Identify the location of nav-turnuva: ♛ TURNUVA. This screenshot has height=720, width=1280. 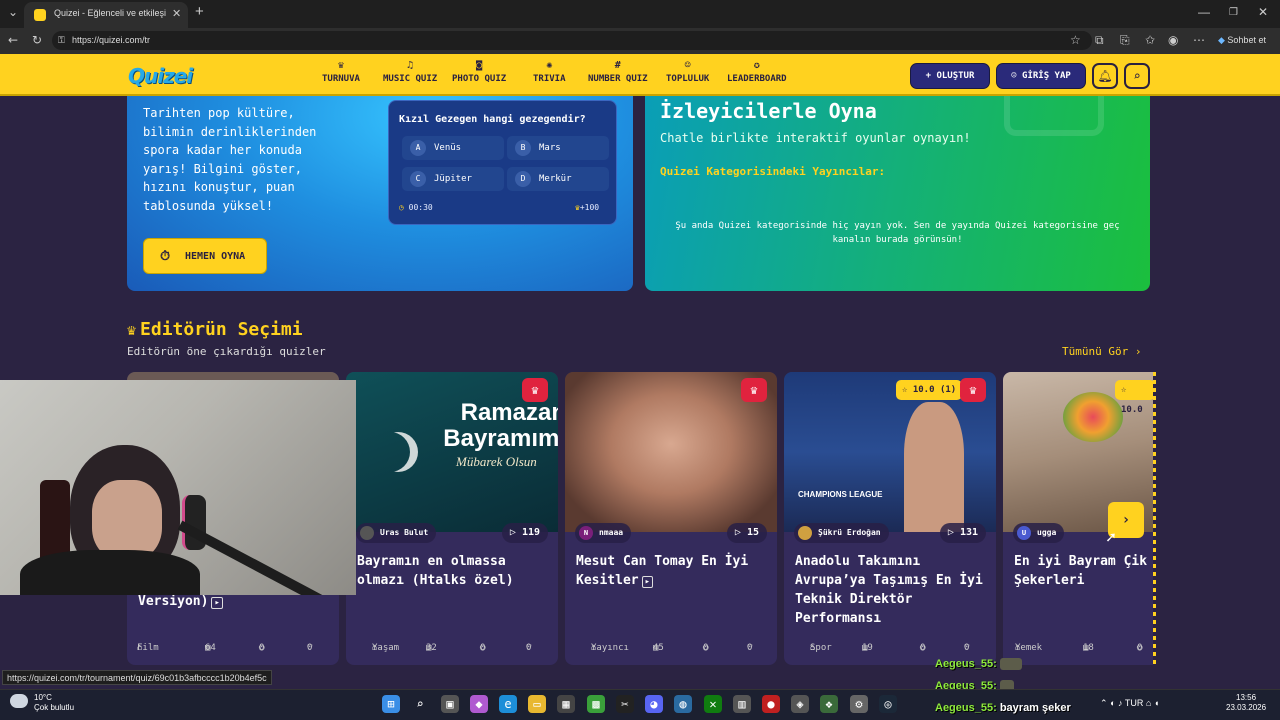
(341, 72).